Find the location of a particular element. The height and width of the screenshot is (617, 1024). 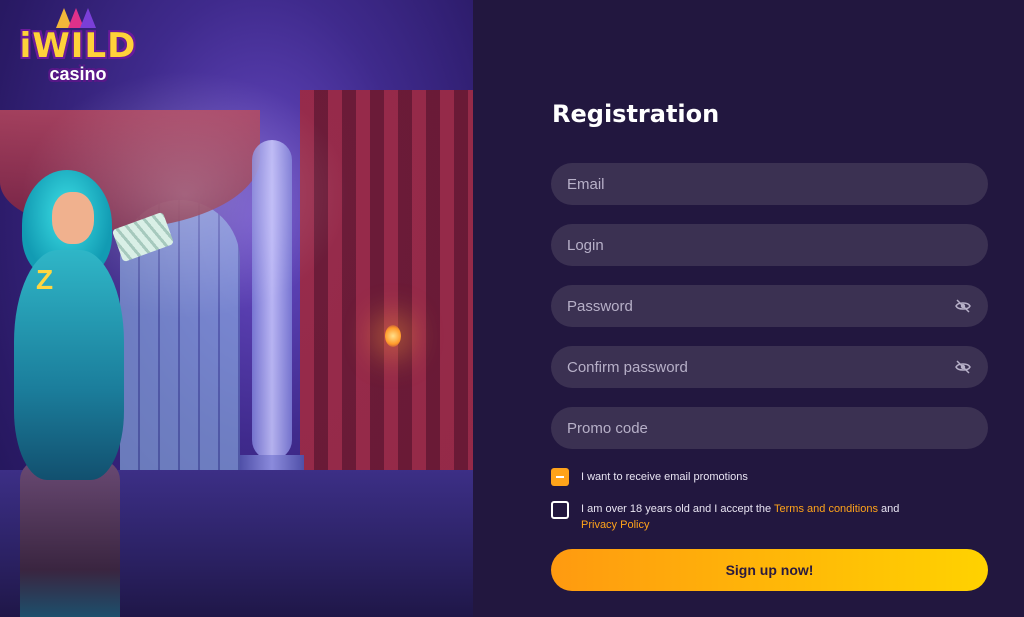

character-legs is located at coordinates (70, 538).